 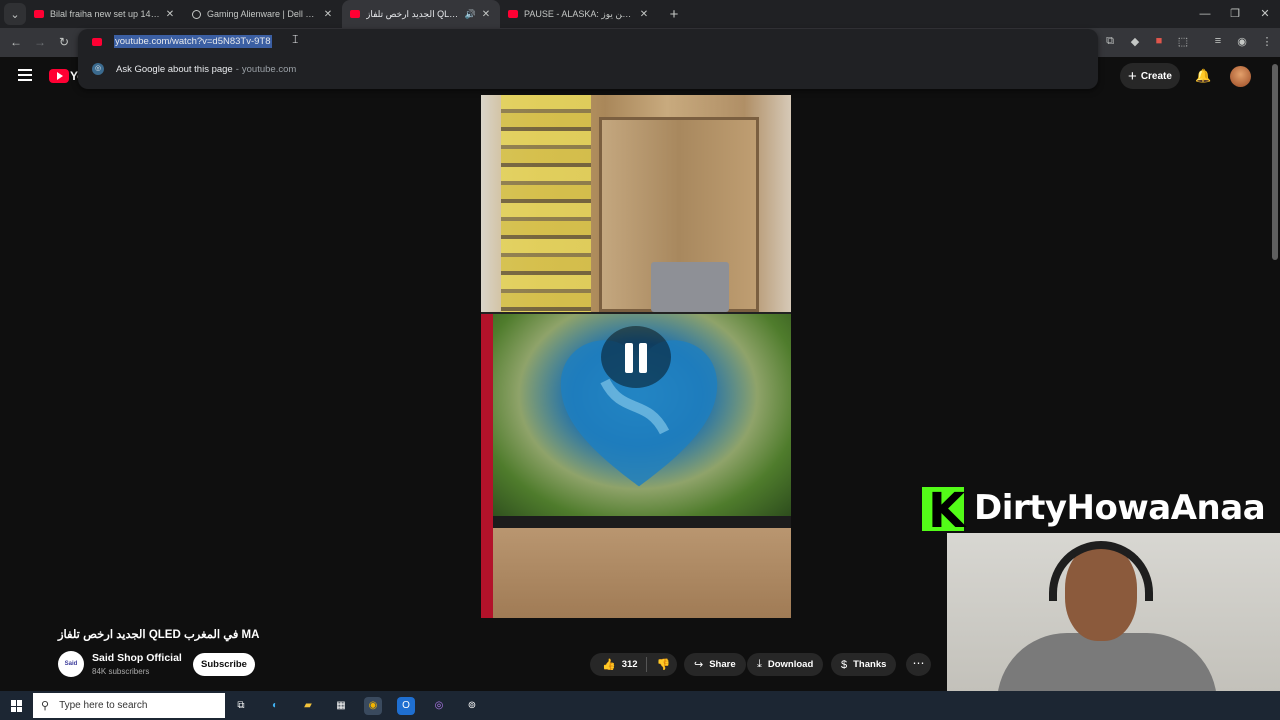 I want to click on task-view-icon: ⧉, so click(x=241, y=706).